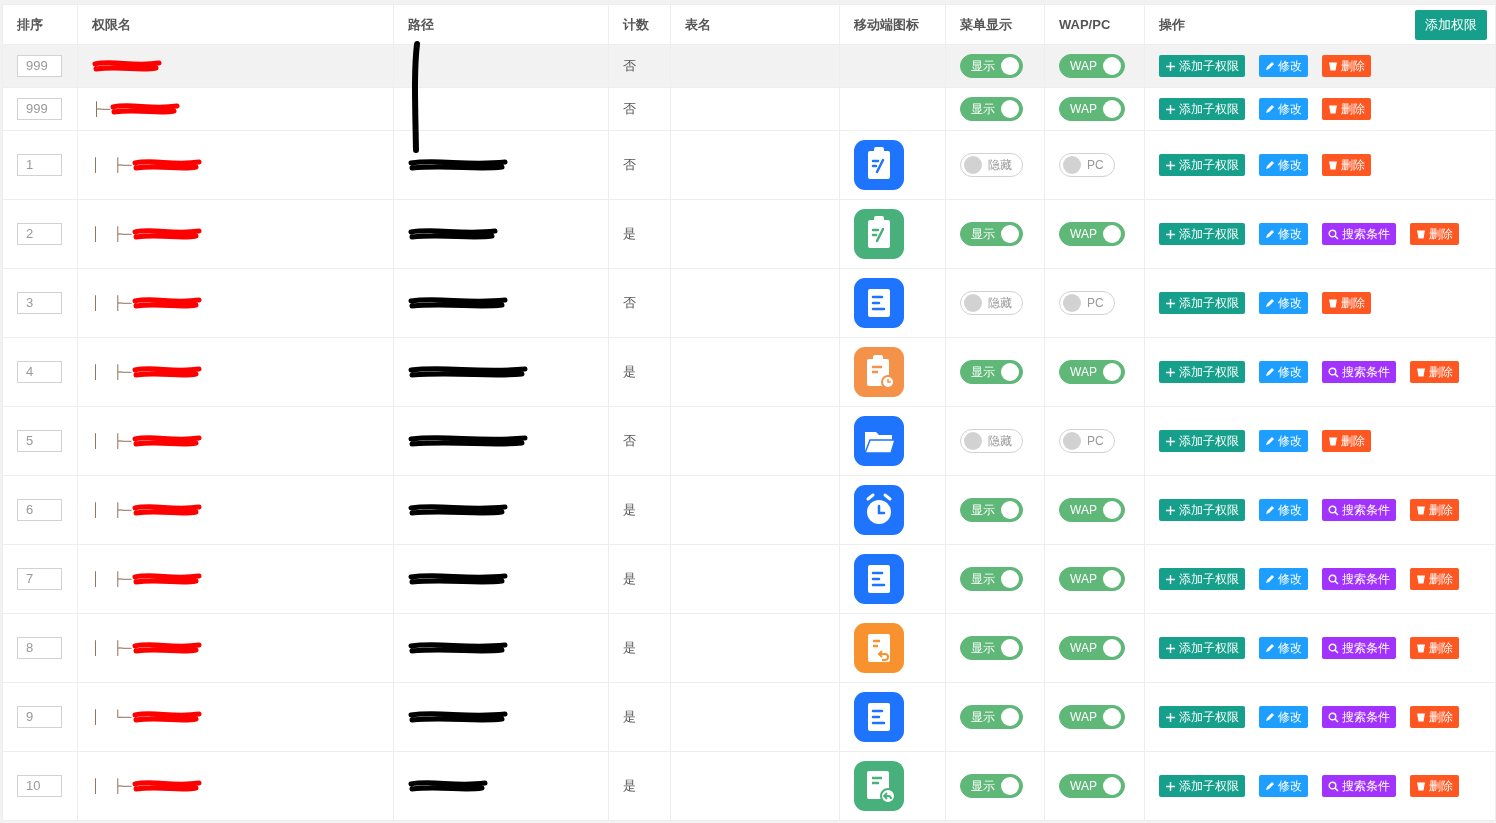 The image size is (1496, 823). What do you see at coordinates (39, 786) in the screenshot?
I see `sort-field: 10` at bounding box center [39, 786].